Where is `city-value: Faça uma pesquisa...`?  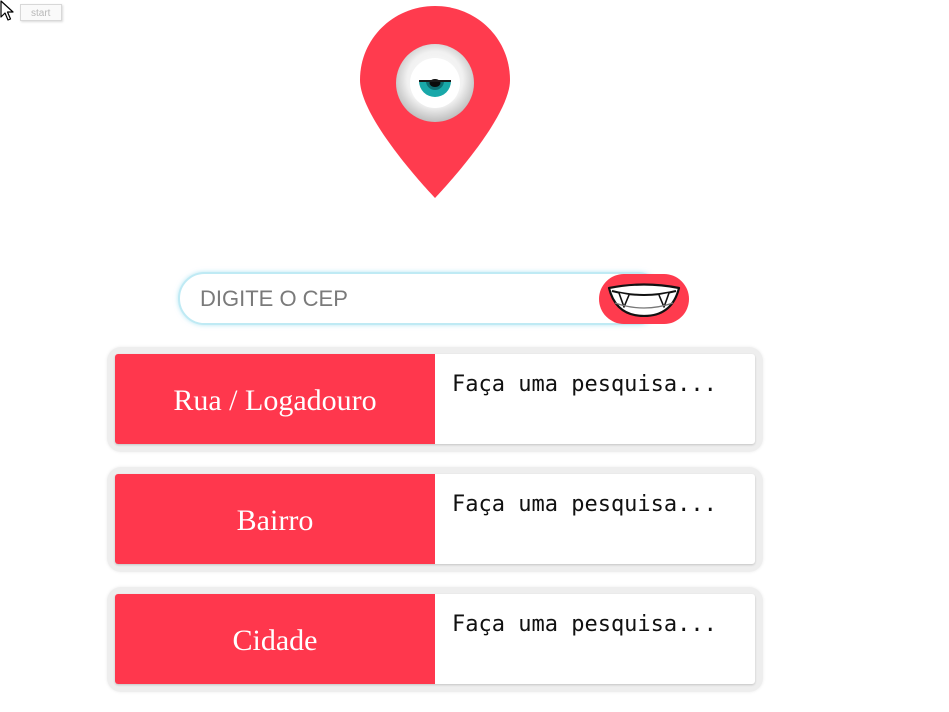
city-value: Faça uma pesquisa... is located at coordinates (584, 624).